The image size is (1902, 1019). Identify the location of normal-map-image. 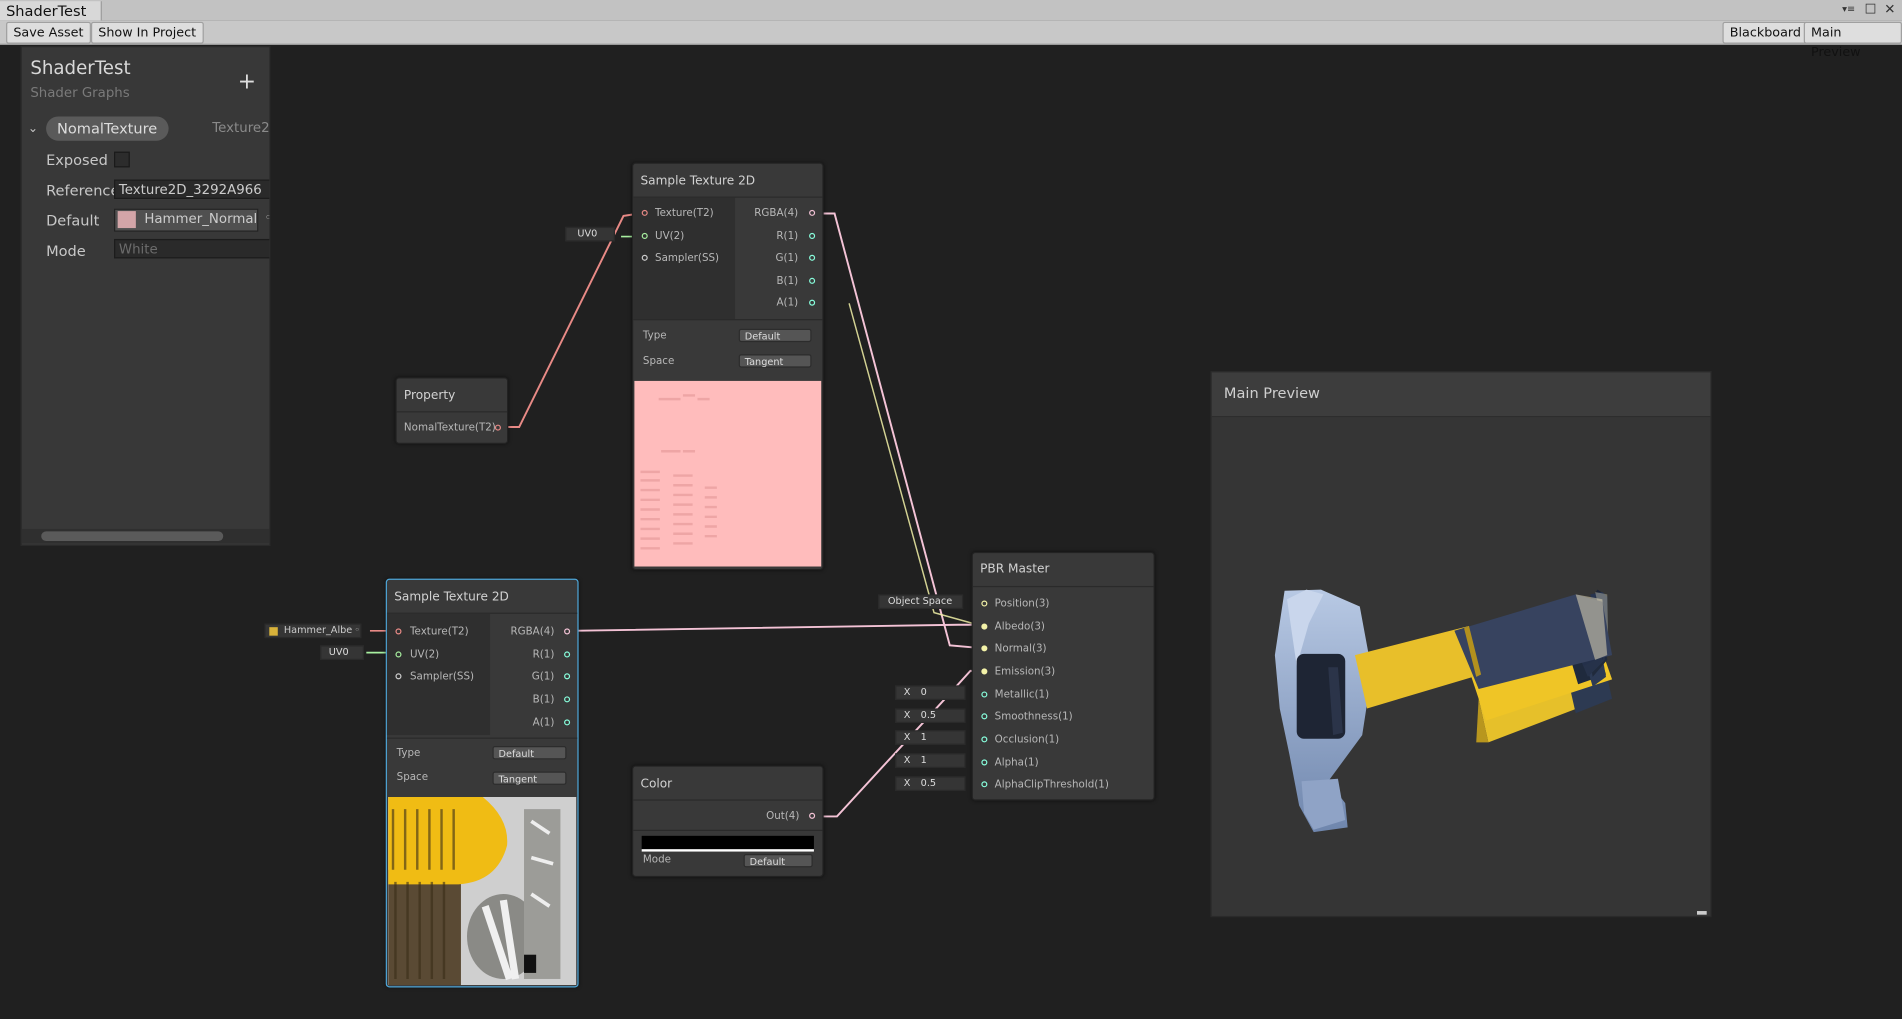
(678, 472).